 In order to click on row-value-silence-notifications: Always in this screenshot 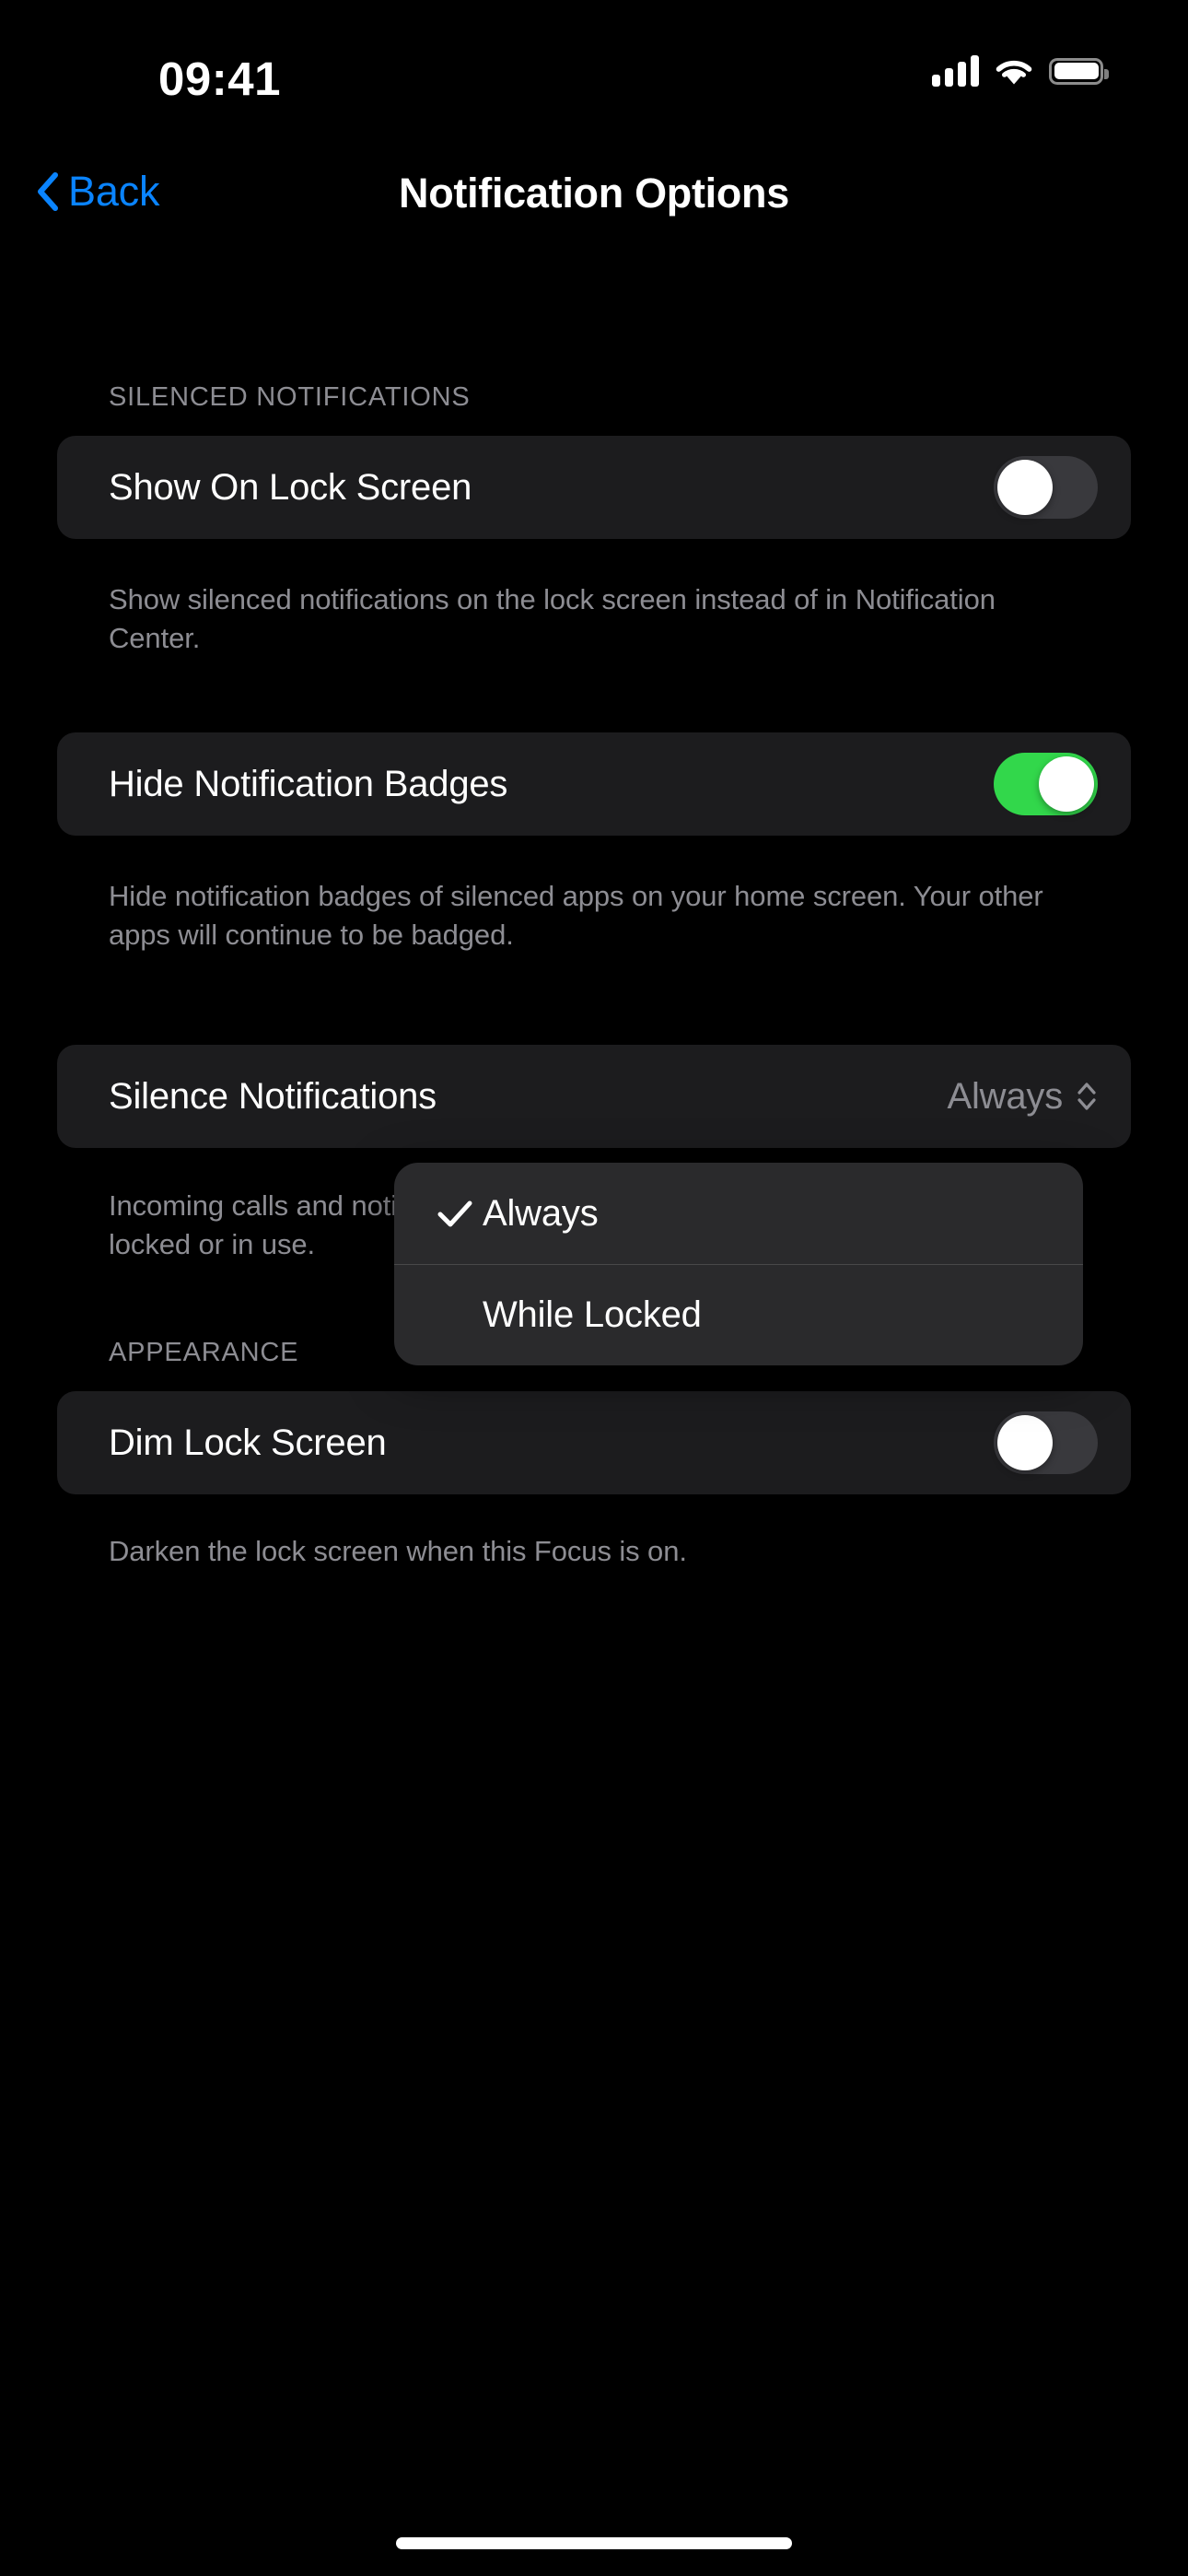, I will do `click(1005, 1096)`.